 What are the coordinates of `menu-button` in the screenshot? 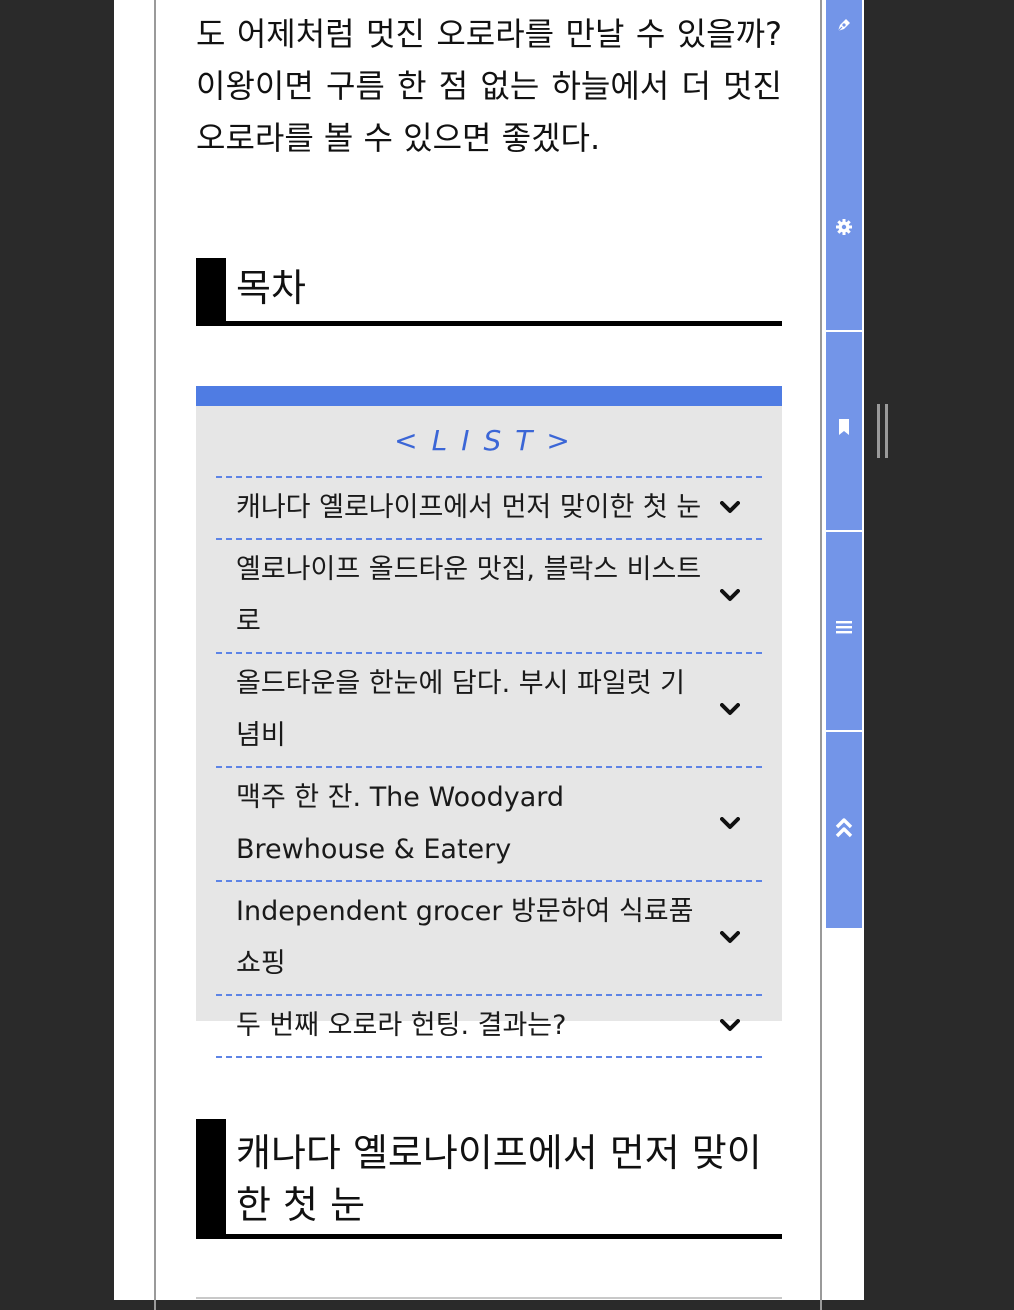 It's located at (844, 631).